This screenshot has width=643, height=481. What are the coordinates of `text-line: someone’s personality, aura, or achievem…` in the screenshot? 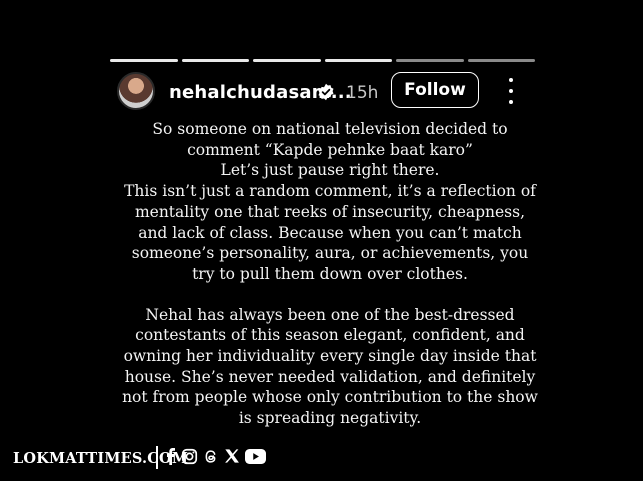 It's located at (330, 253).